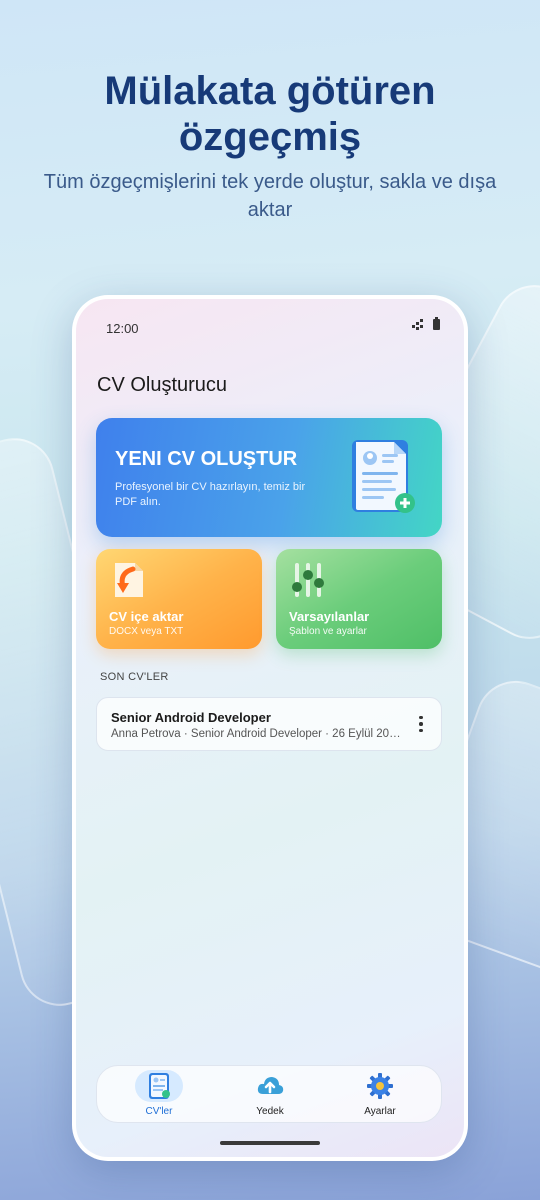 This screenshot has width=540, height=1200. Describe the element at coordinates (436, 323) in the screenshot. I see `battery-icon` at that location.